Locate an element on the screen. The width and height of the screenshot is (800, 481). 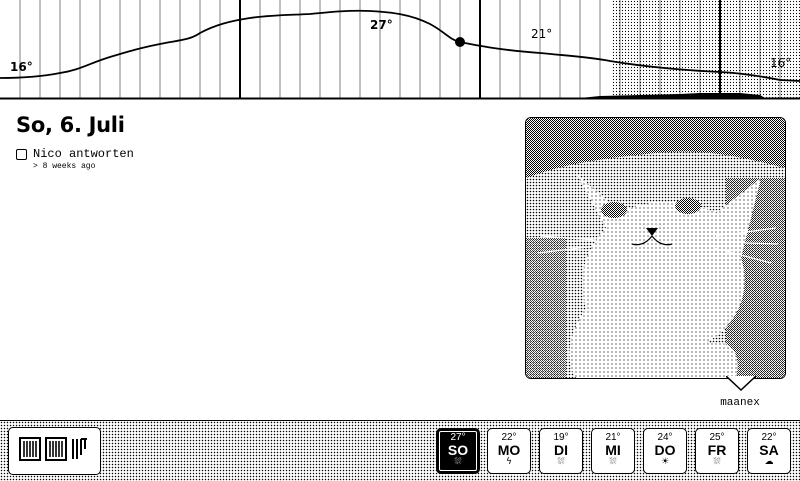
todo-item: Nico antworten is located at coordinates (75, 154).